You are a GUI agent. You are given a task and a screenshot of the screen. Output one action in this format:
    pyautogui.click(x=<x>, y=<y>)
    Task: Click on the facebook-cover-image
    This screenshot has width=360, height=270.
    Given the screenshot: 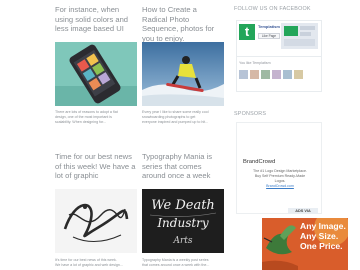 What is the action you would take?
    pyautogui.click(x=299, y=36)
    